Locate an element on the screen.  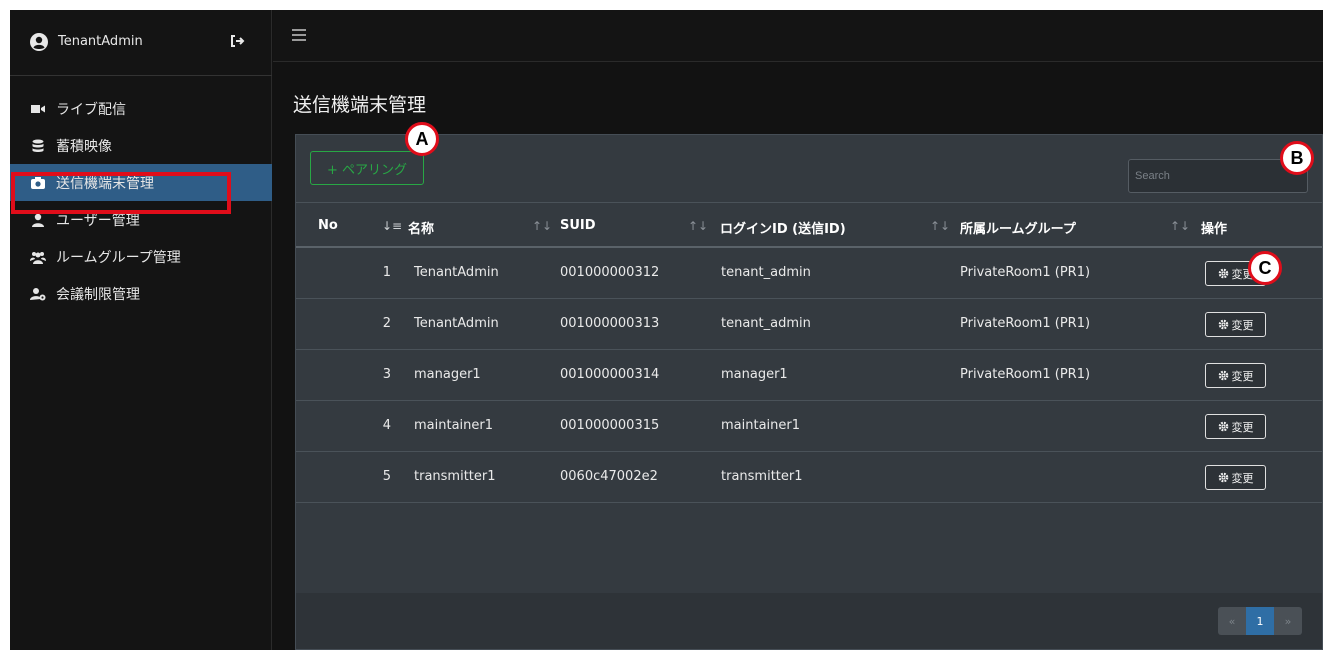
pairing-button: + ペアリング is located at coordinates (367, 168).